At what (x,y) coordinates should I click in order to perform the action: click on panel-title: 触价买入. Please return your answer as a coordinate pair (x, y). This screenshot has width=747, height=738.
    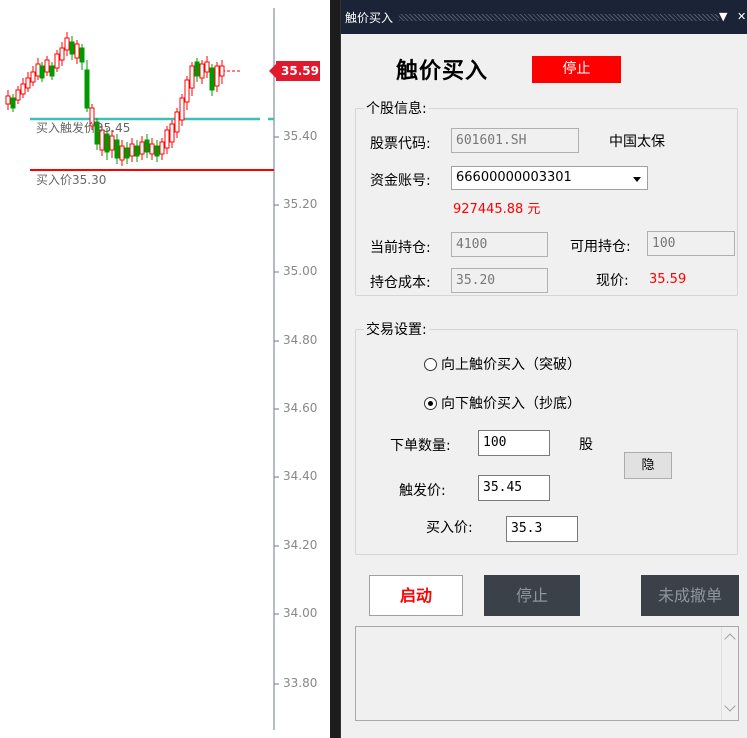
    Looking at the image, I should click on (369, 18).